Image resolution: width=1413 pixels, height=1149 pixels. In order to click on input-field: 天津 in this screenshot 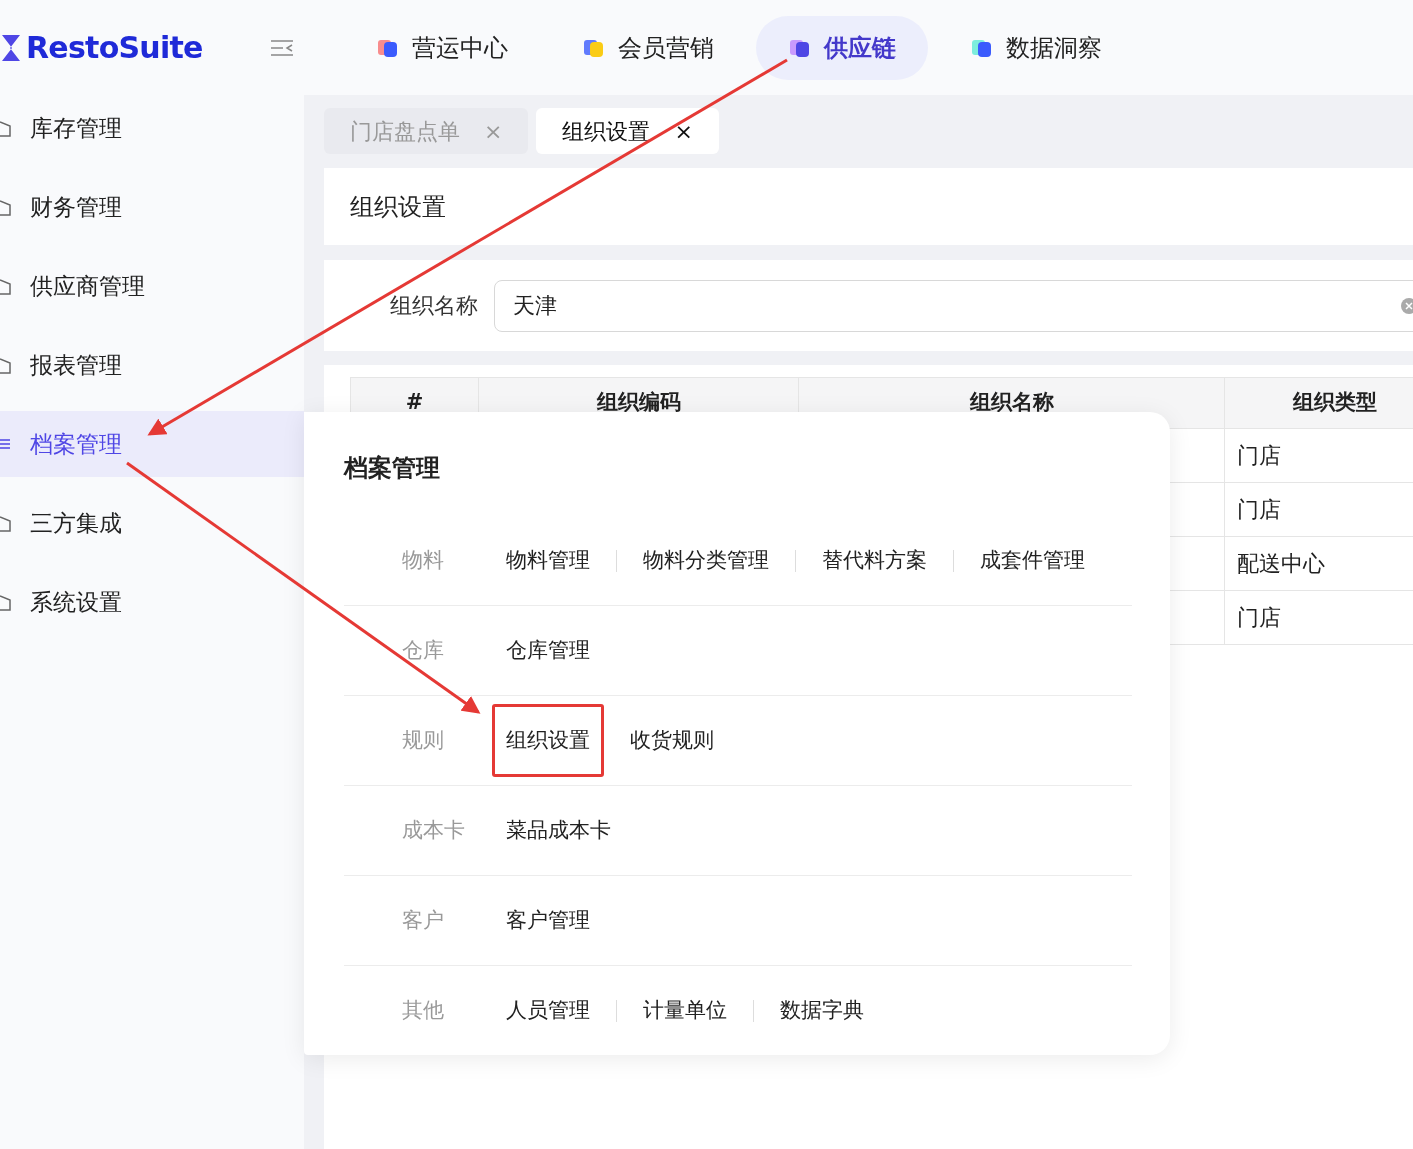, I will do `click(953, 305)`.